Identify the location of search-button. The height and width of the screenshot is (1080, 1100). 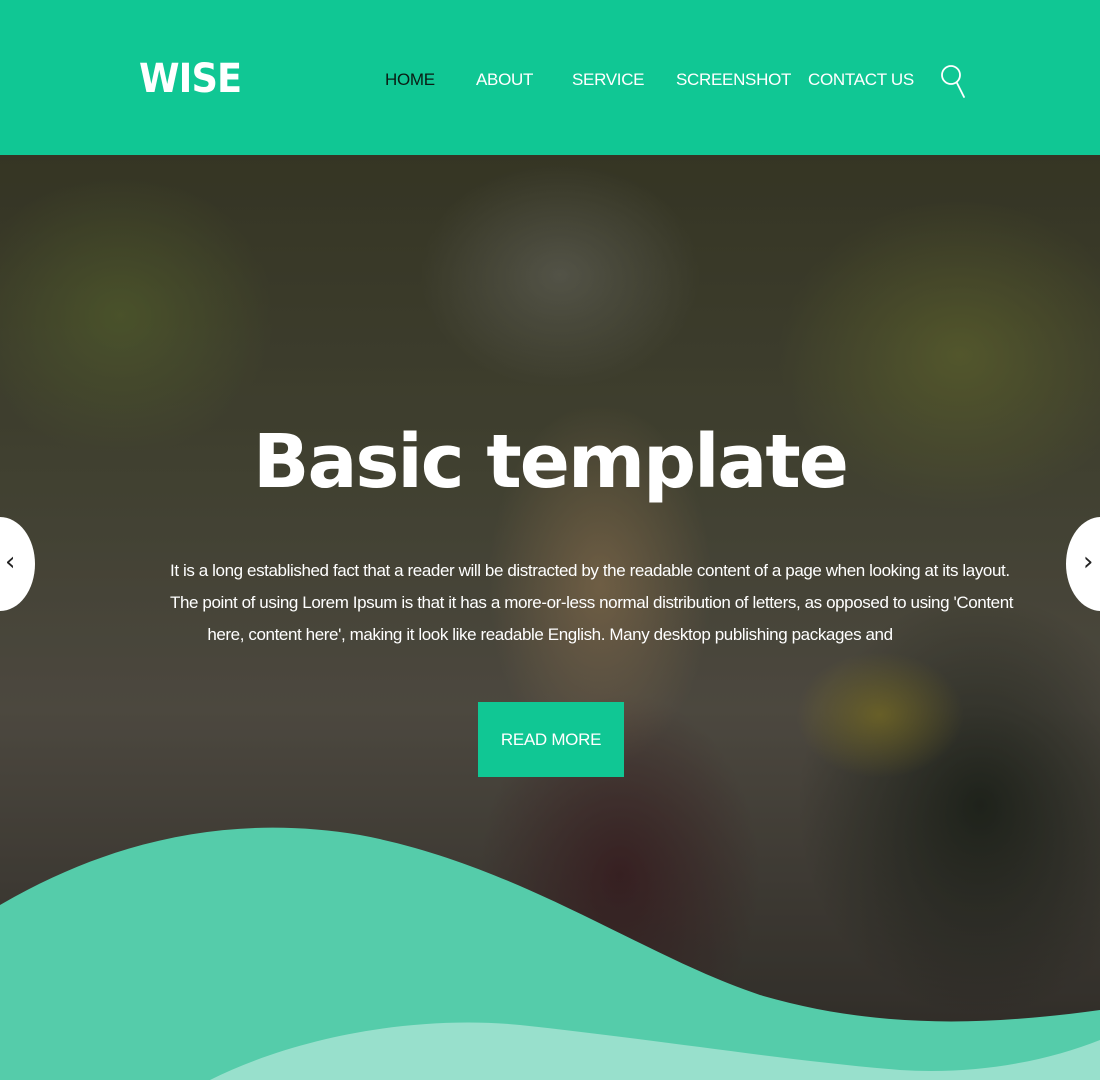
(953, 80).